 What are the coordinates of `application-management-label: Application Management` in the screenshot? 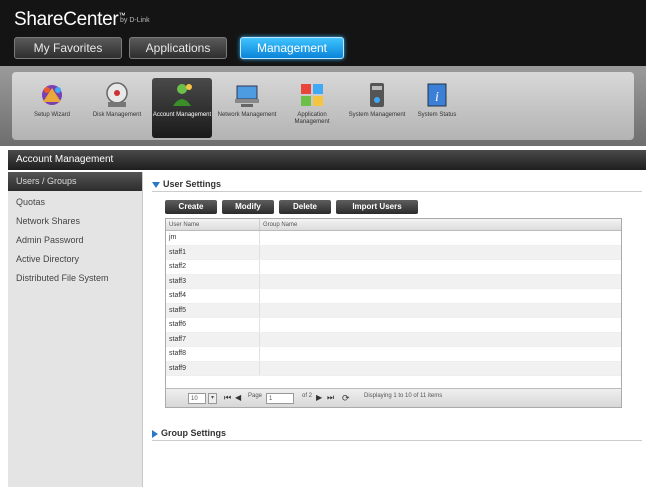 It's located at (312, 118).